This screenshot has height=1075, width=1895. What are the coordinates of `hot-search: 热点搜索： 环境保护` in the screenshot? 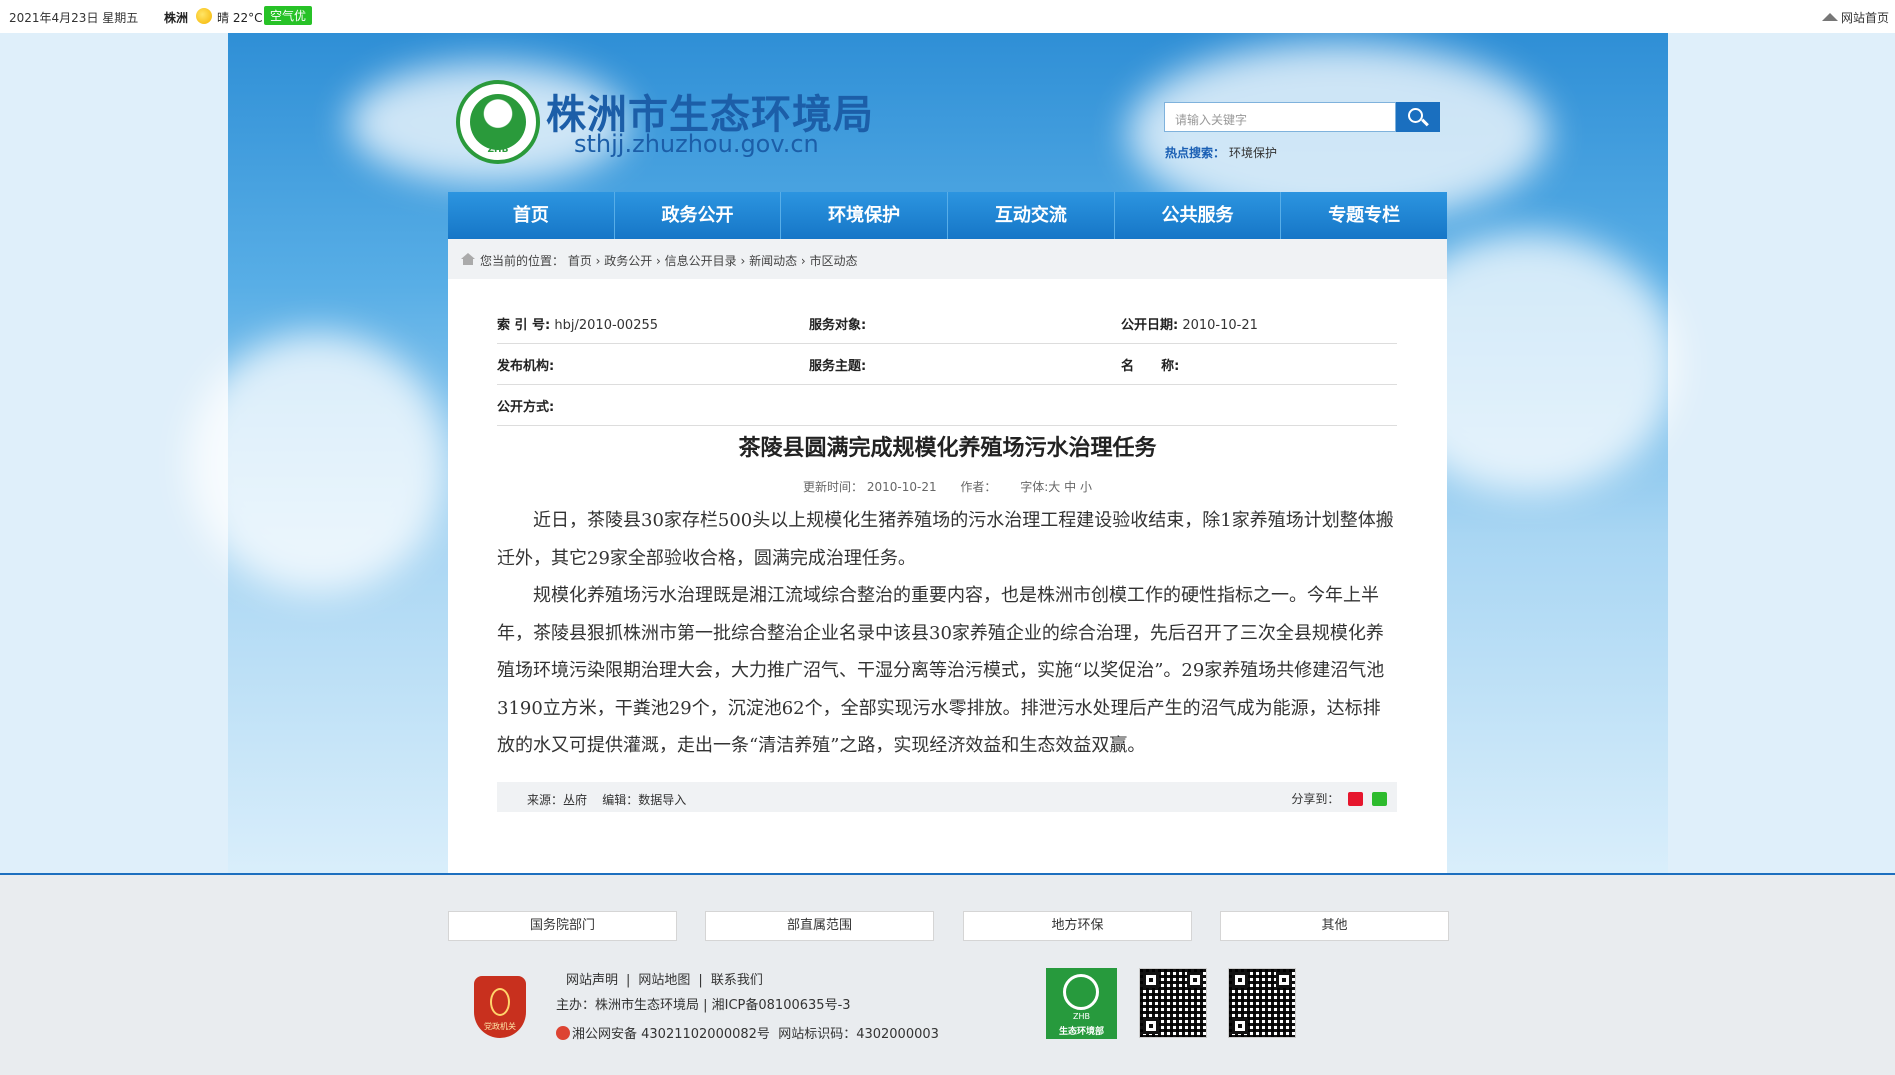 It's located at (1221, 152).